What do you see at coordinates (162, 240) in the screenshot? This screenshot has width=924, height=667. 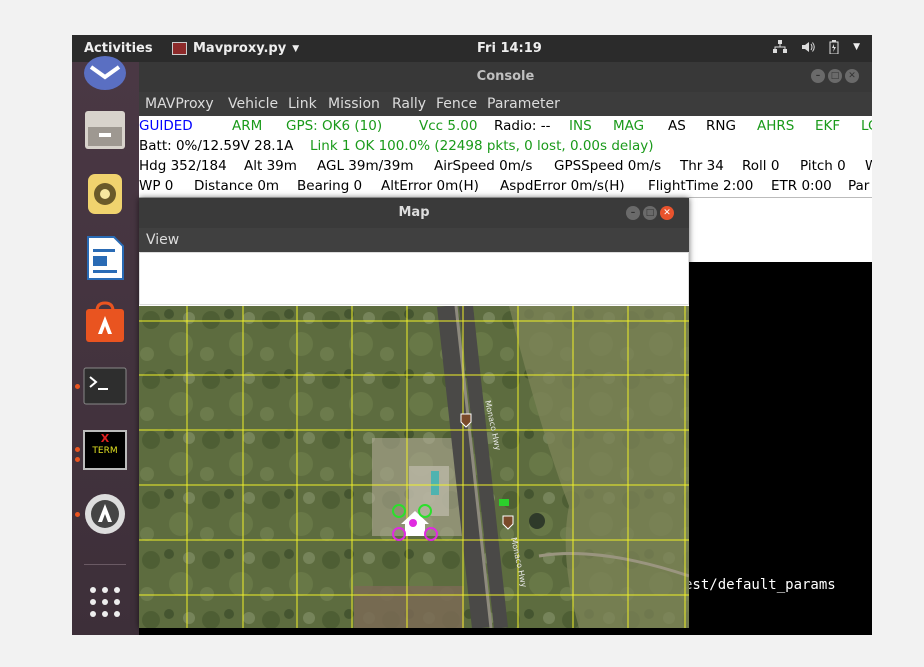 I see `menu-view: View` at bounding box center [162, 240].